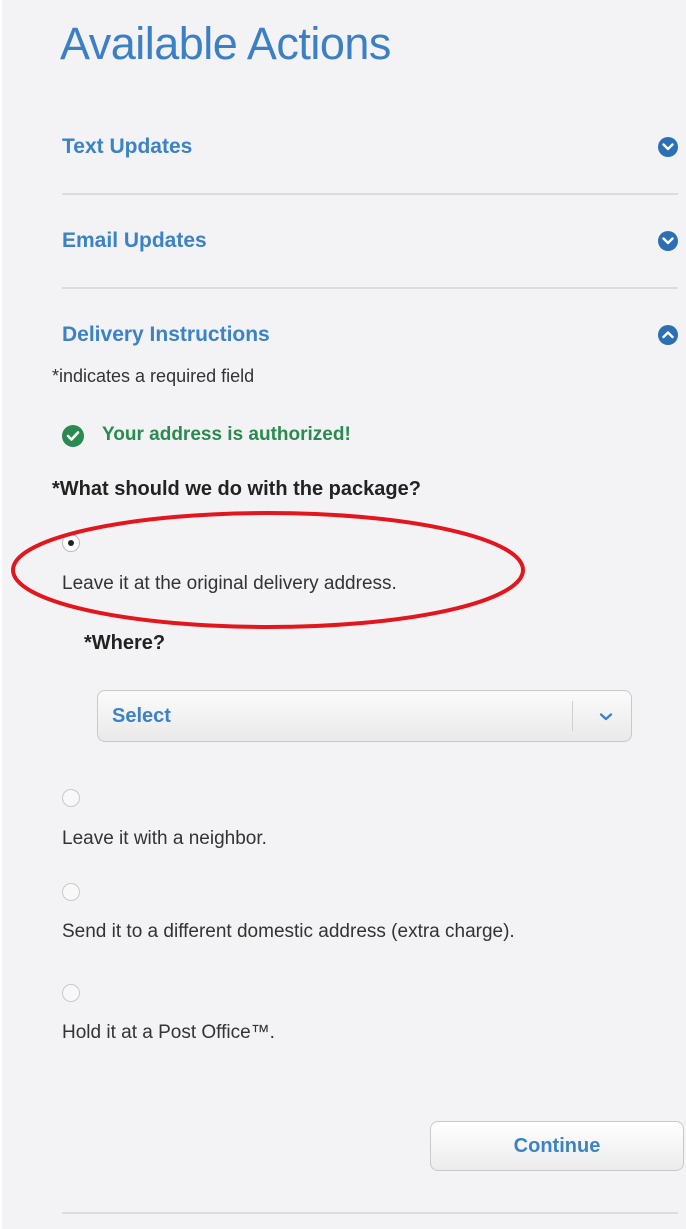  I want to click on accordion-email-updates: Email Updates, so click(370, 241).